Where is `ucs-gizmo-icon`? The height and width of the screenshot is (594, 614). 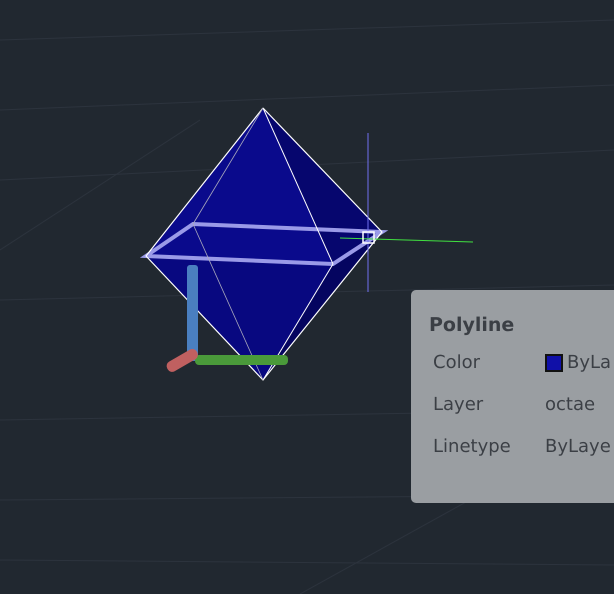
ucs-gizmo-icon is located at coordinates (226, 319).